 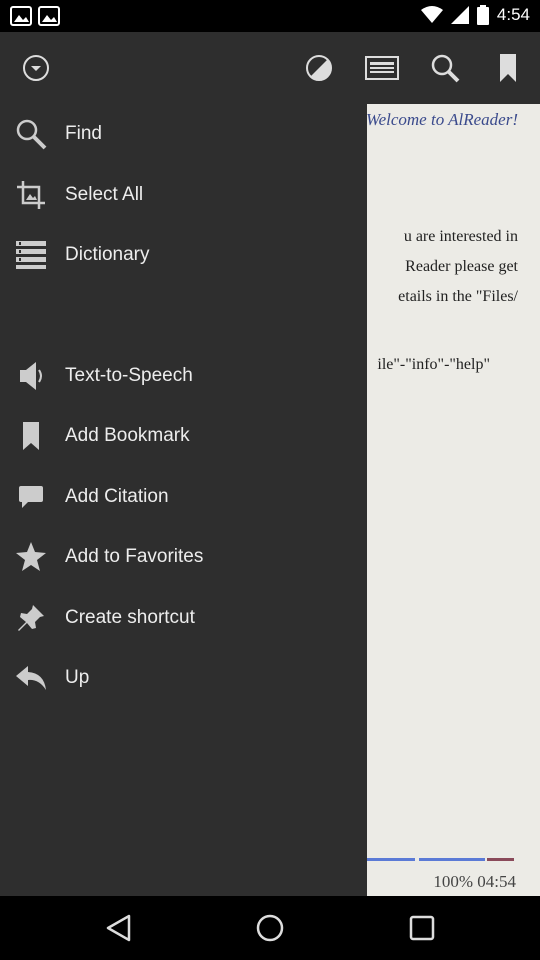 What do you see at coordinates (474, 881) in the screenshot?
I see `page-footer: 100% 04:54` at bounding box center [474, 881].